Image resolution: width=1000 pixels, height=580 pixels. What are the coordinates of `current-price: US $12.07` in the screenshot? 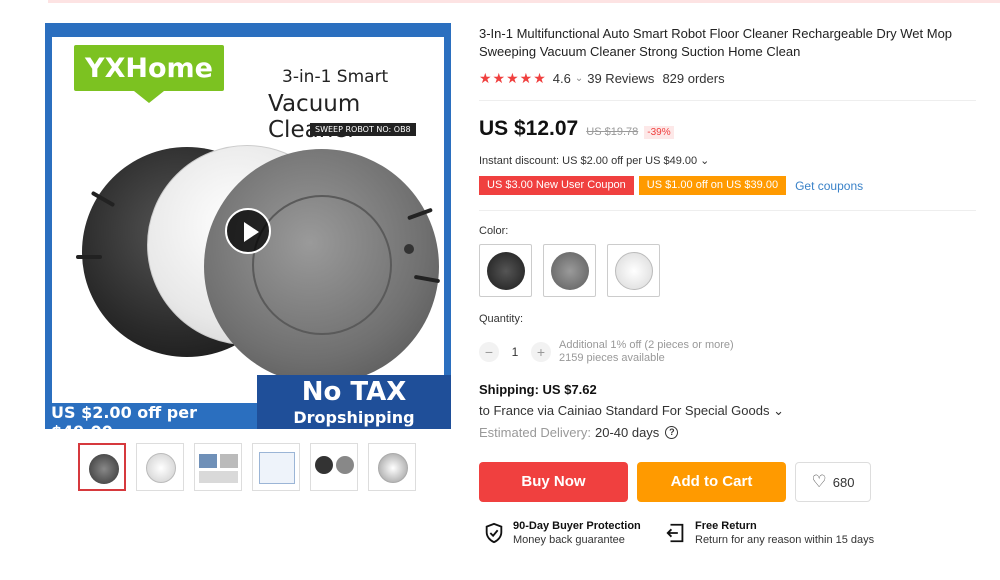 It's located at (529, 128).